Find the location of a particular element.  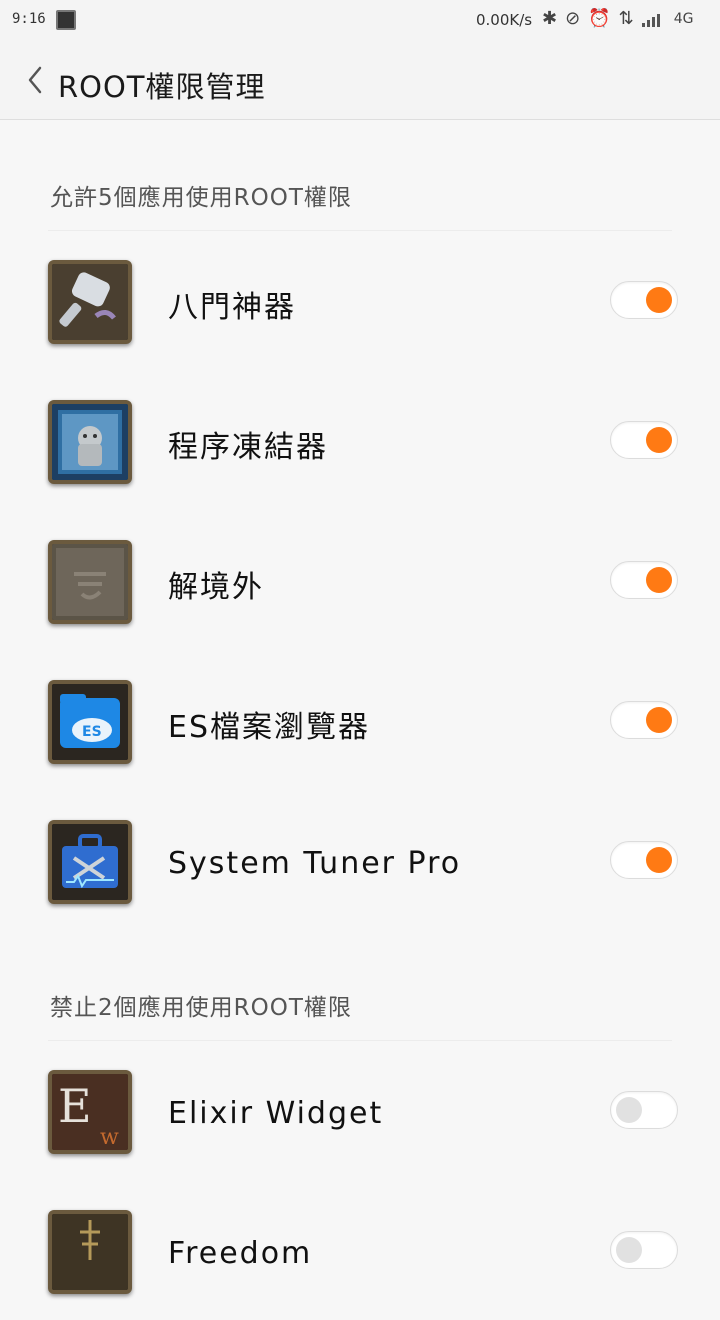

list-item: 程序凍結器 is located at coordinates (360, 440).